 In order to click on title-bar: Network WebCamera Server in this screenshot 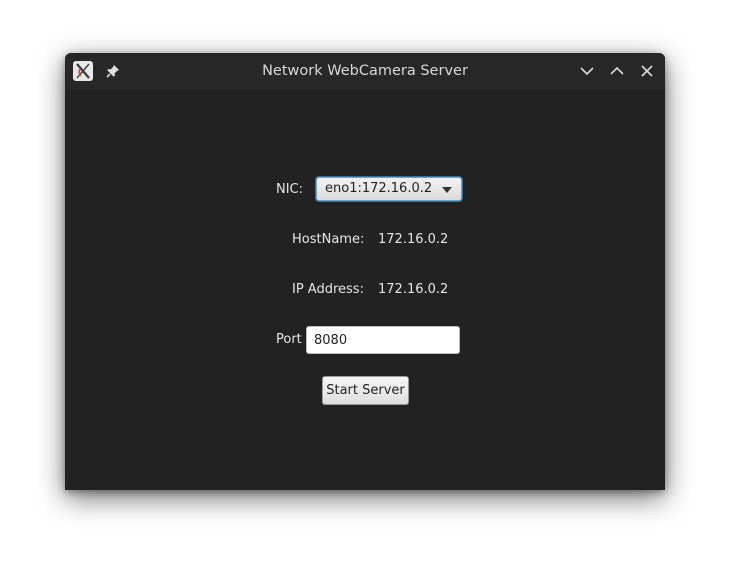, I will do `click(365, 71)`.